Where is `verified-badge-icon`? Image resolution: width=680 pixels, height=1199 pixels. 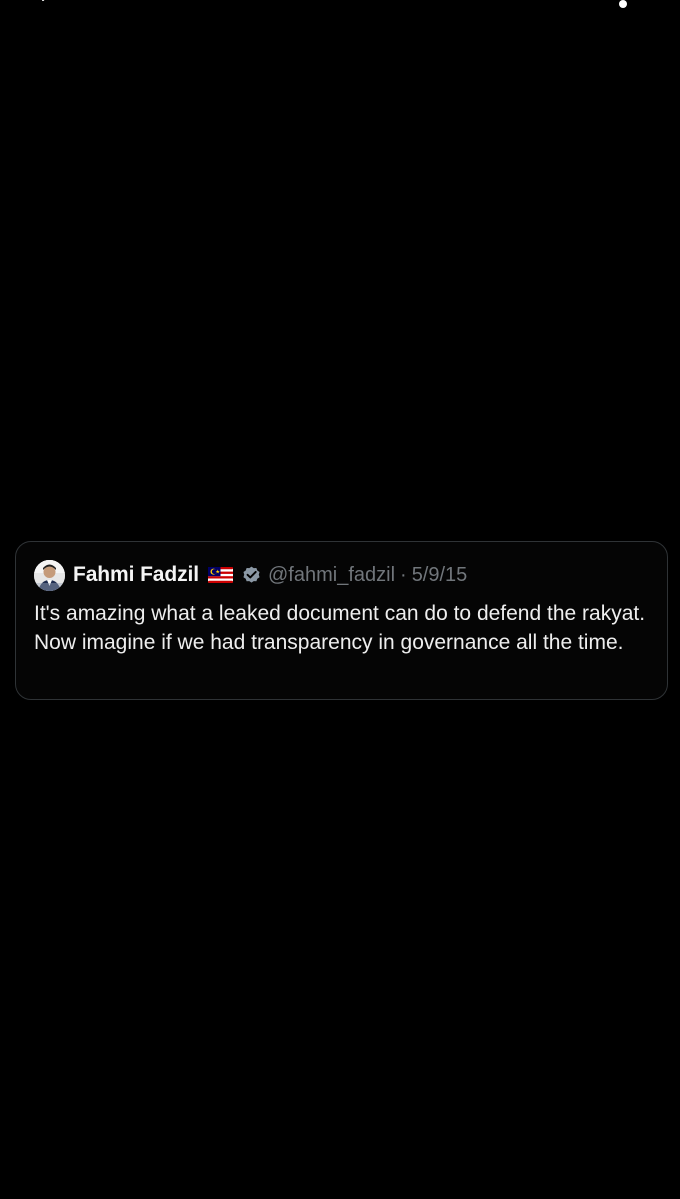
verified-badge-icon is located at coordinates (251, 574).